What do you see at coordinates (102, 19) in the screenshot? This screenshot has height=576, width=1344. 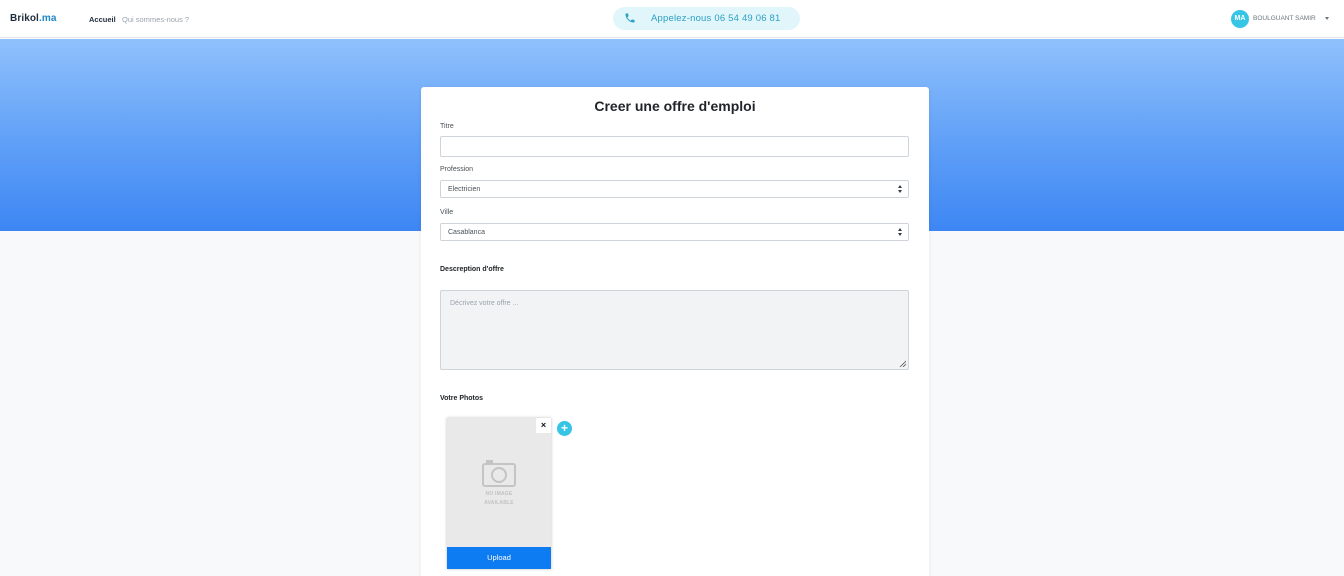 I see `nav-link-accueil: Accueil` at bounding box center [102, 19].